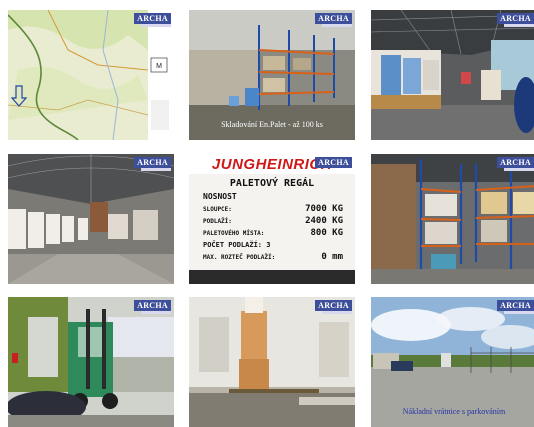  I want to click on rack-aisle-image, so click(452, 219).